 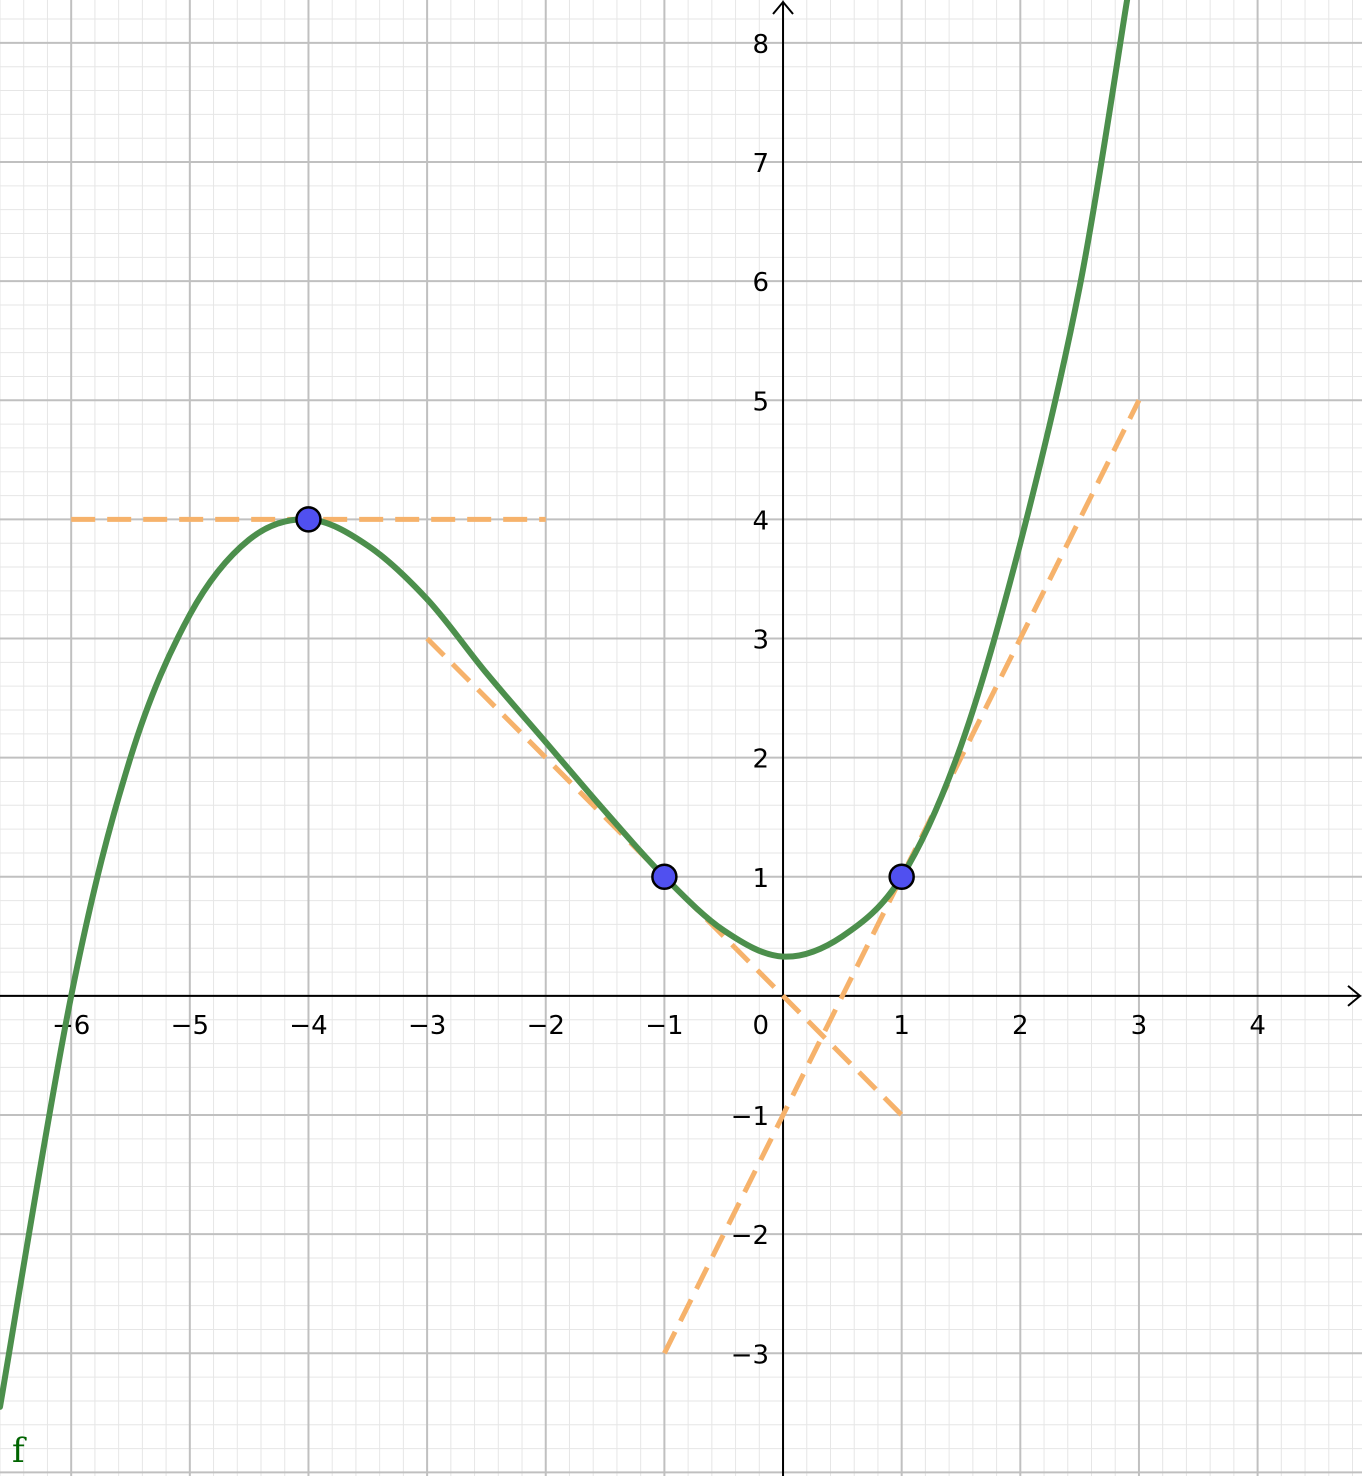 I want to click on function-label: f, so click(x=19, y=1451).